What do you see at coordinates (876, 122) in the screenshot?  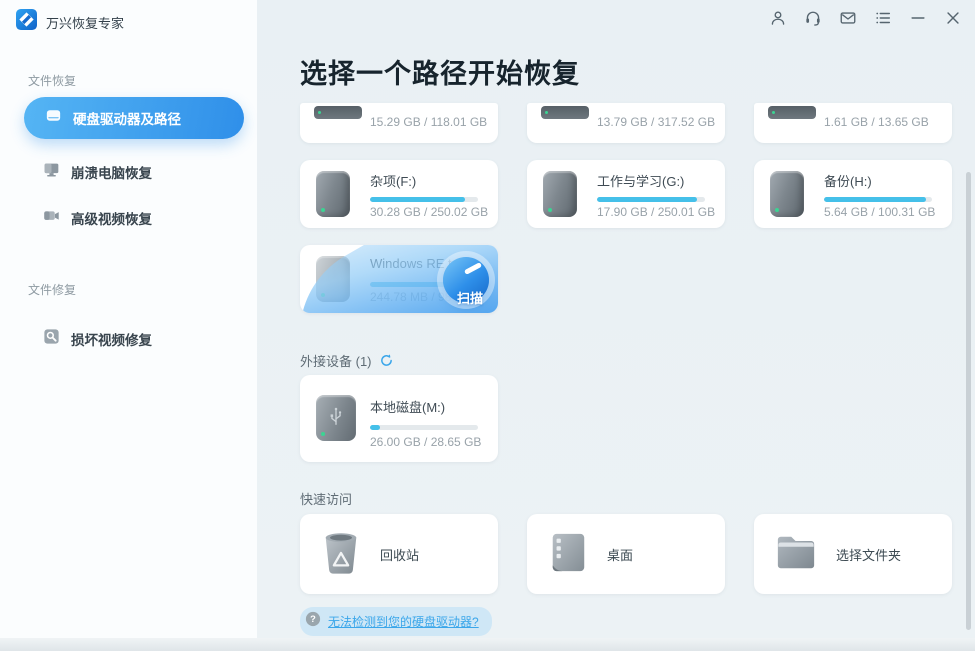 I see `drive-size: 1.61 GB / 13.65 GB` at bounding box center [876, 122].